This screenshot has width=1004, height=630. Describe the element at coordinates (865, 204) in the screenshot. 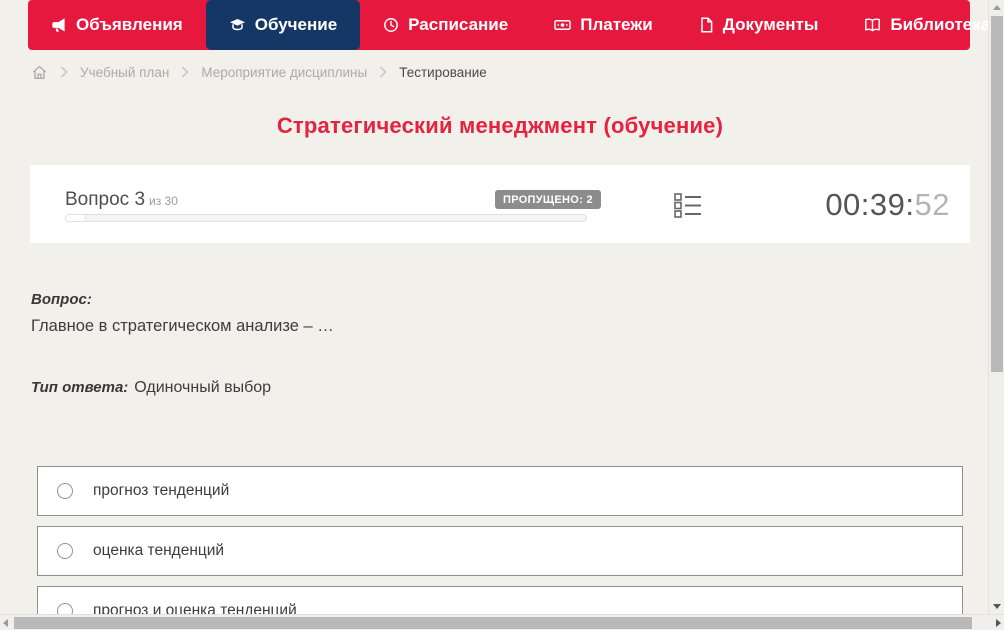

I see `timer-hours-minutes: 00:39` at that location.